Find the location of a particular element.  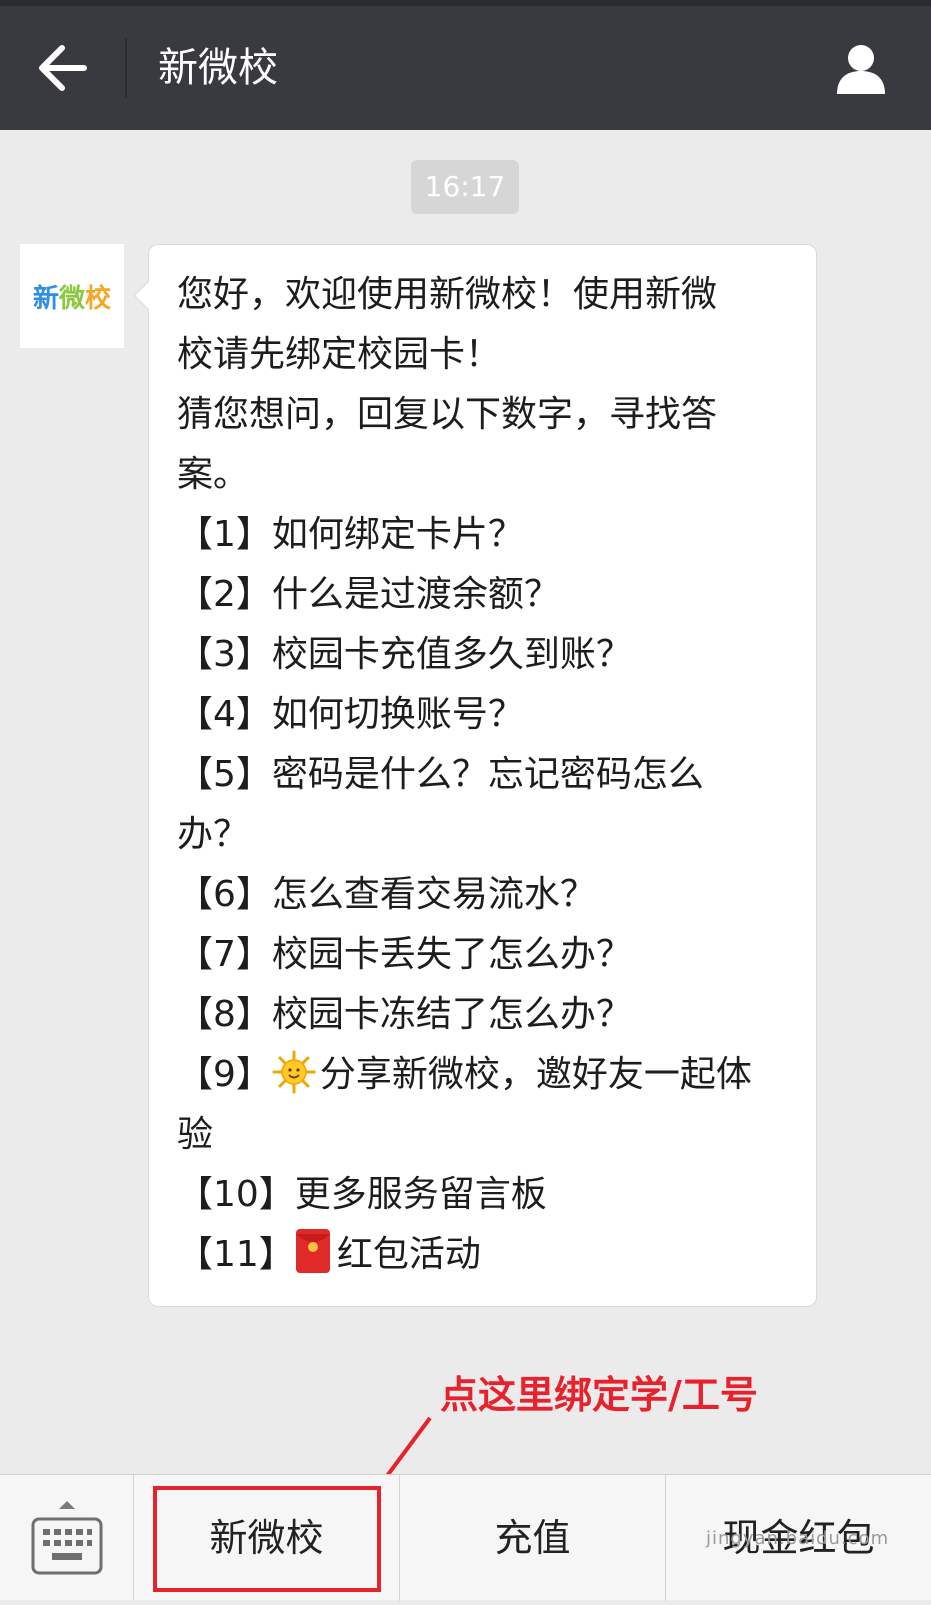

header-divider is located at coordinates (126, 68).